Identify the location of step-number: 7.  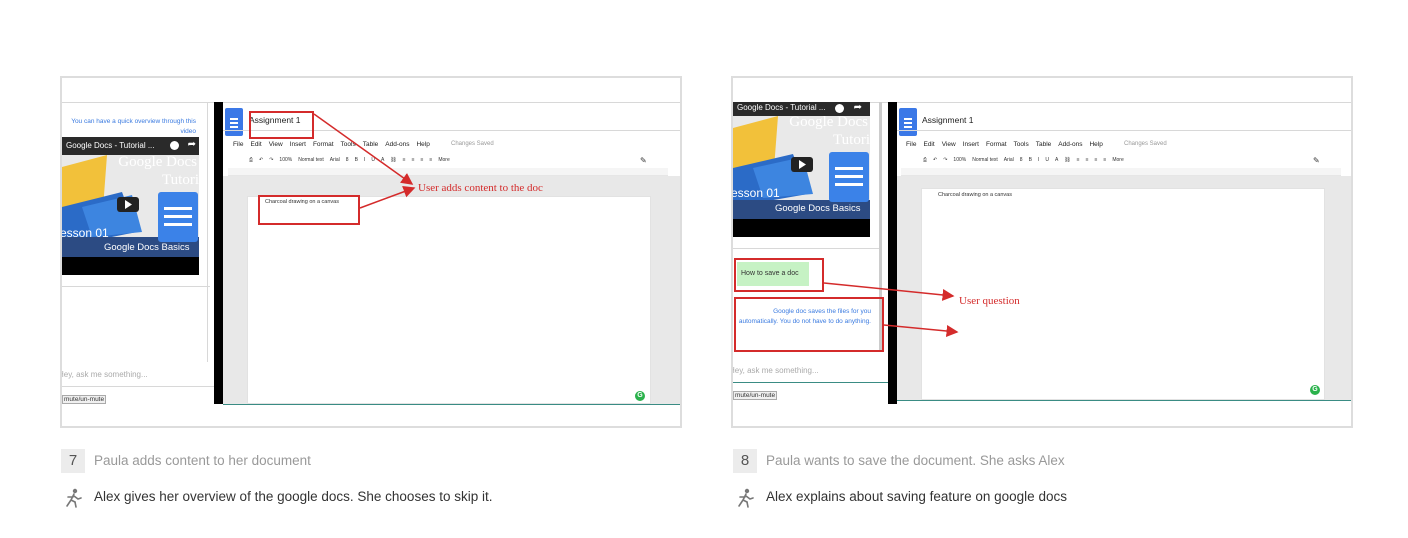
(73, 461).